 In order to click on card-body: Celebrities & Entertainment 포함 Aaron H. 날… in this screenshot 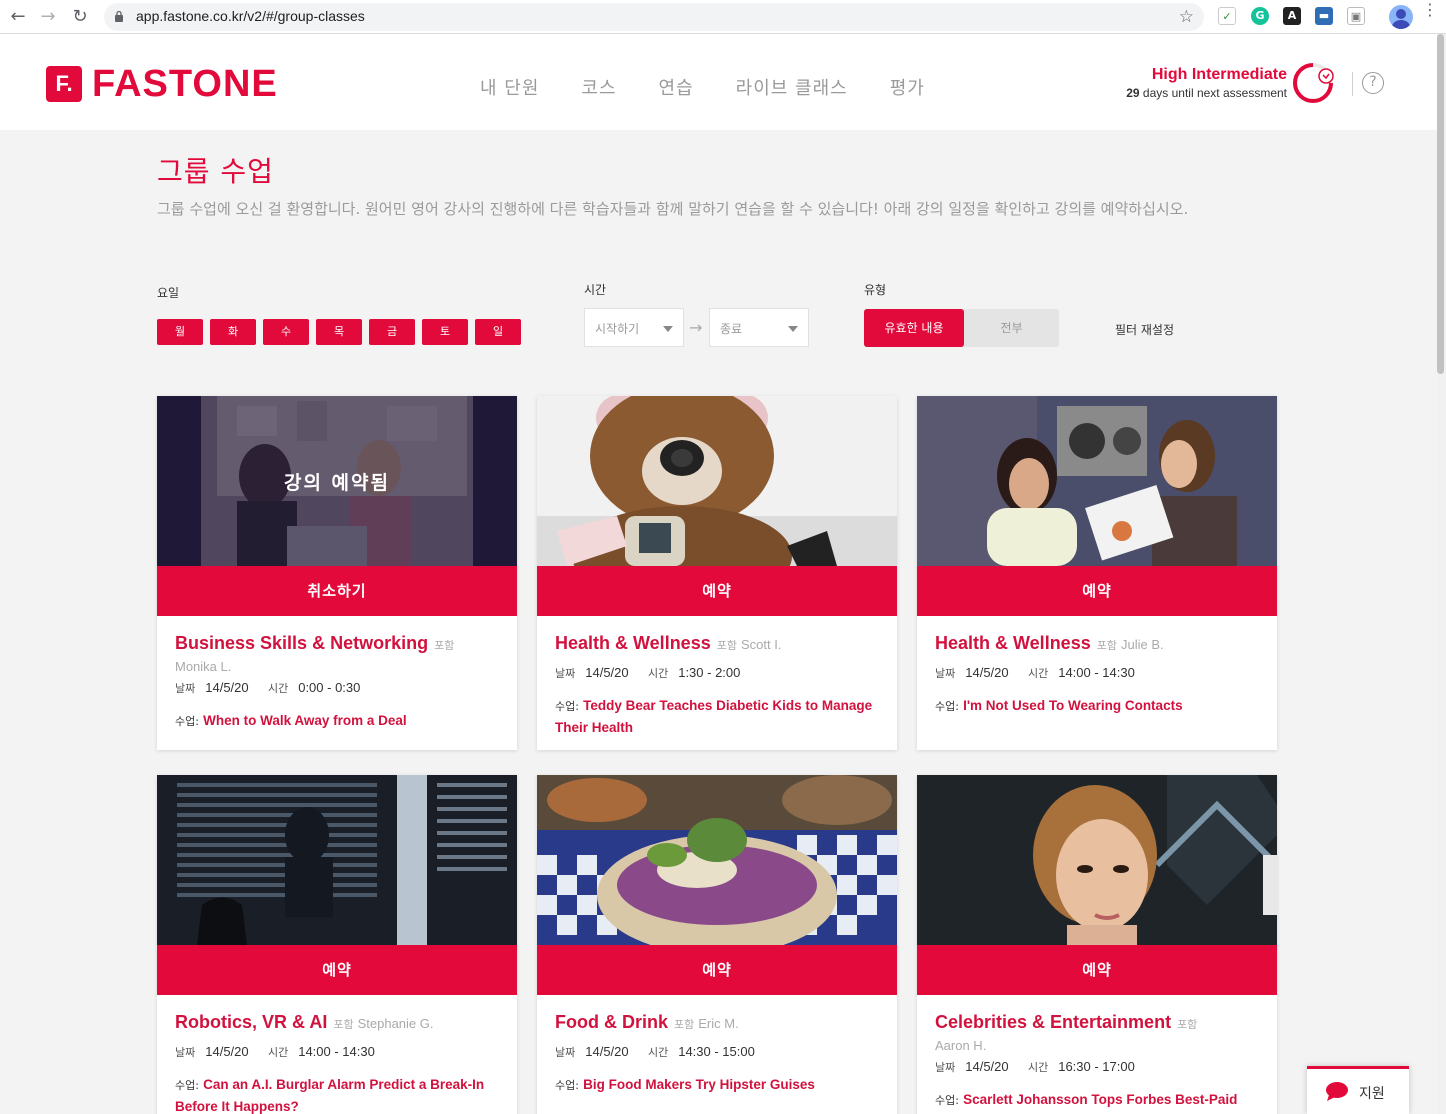, I will do `click(1100, 1061)`.